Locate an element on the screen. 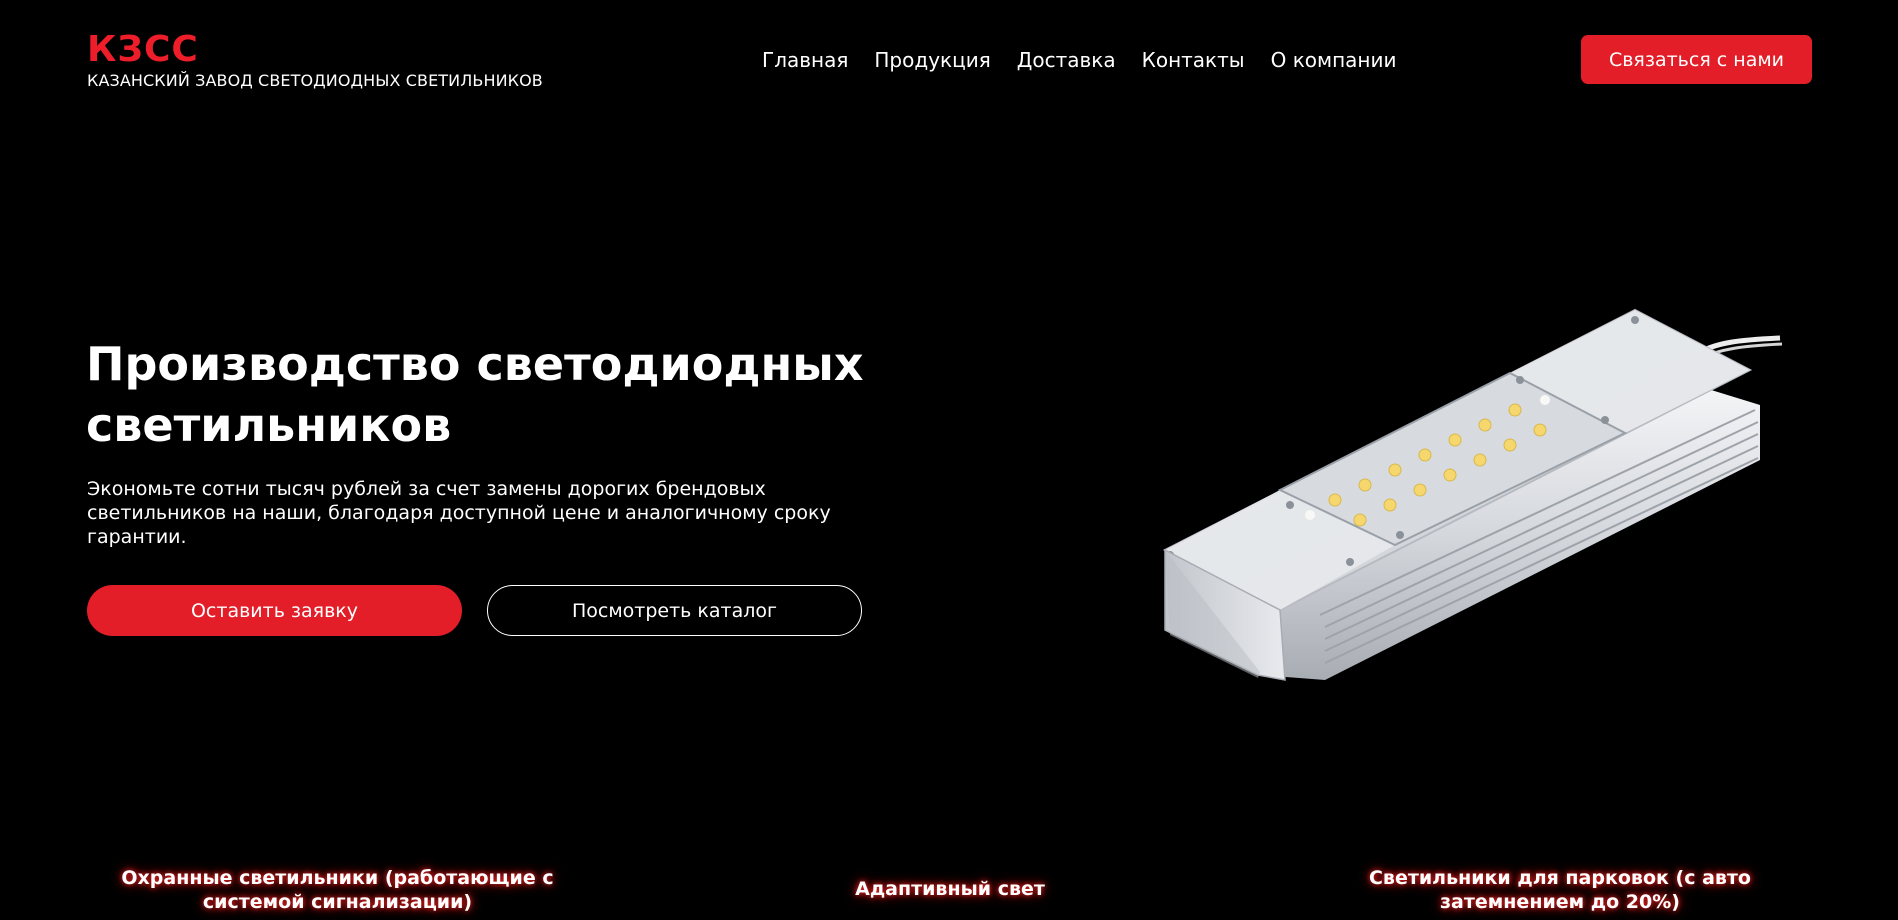  feature-adaptive-light: Адаптивный свет is located at coordinates (950, 889).